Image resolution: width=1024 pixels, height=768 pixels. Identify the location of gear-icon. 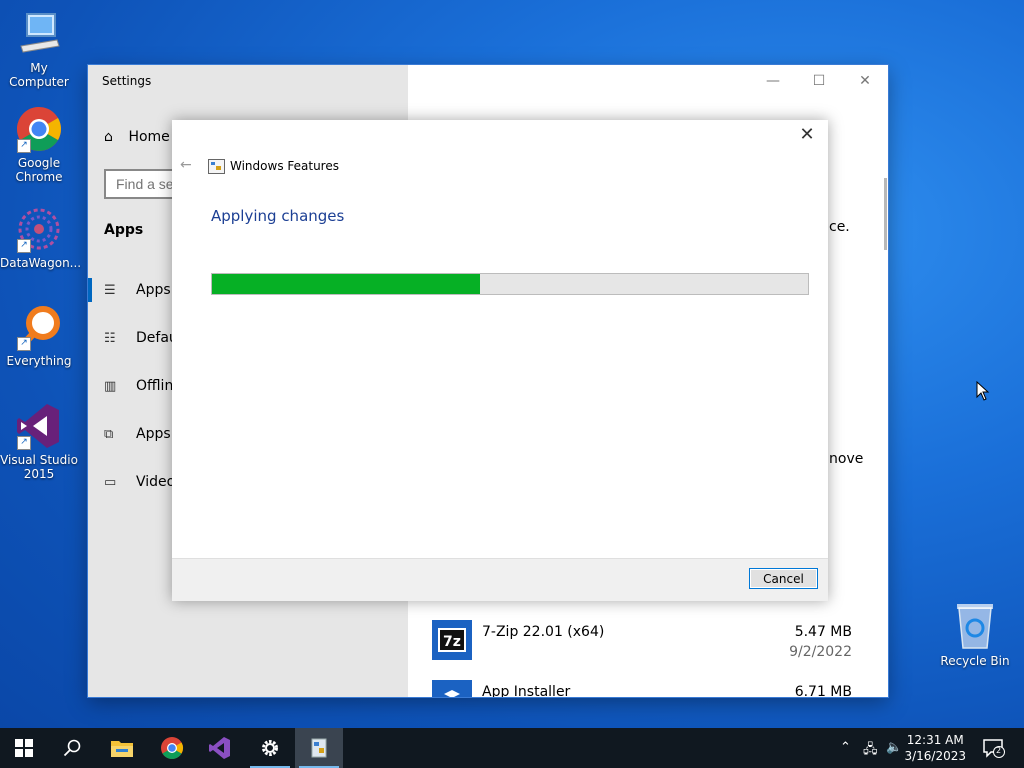
(270, 748).